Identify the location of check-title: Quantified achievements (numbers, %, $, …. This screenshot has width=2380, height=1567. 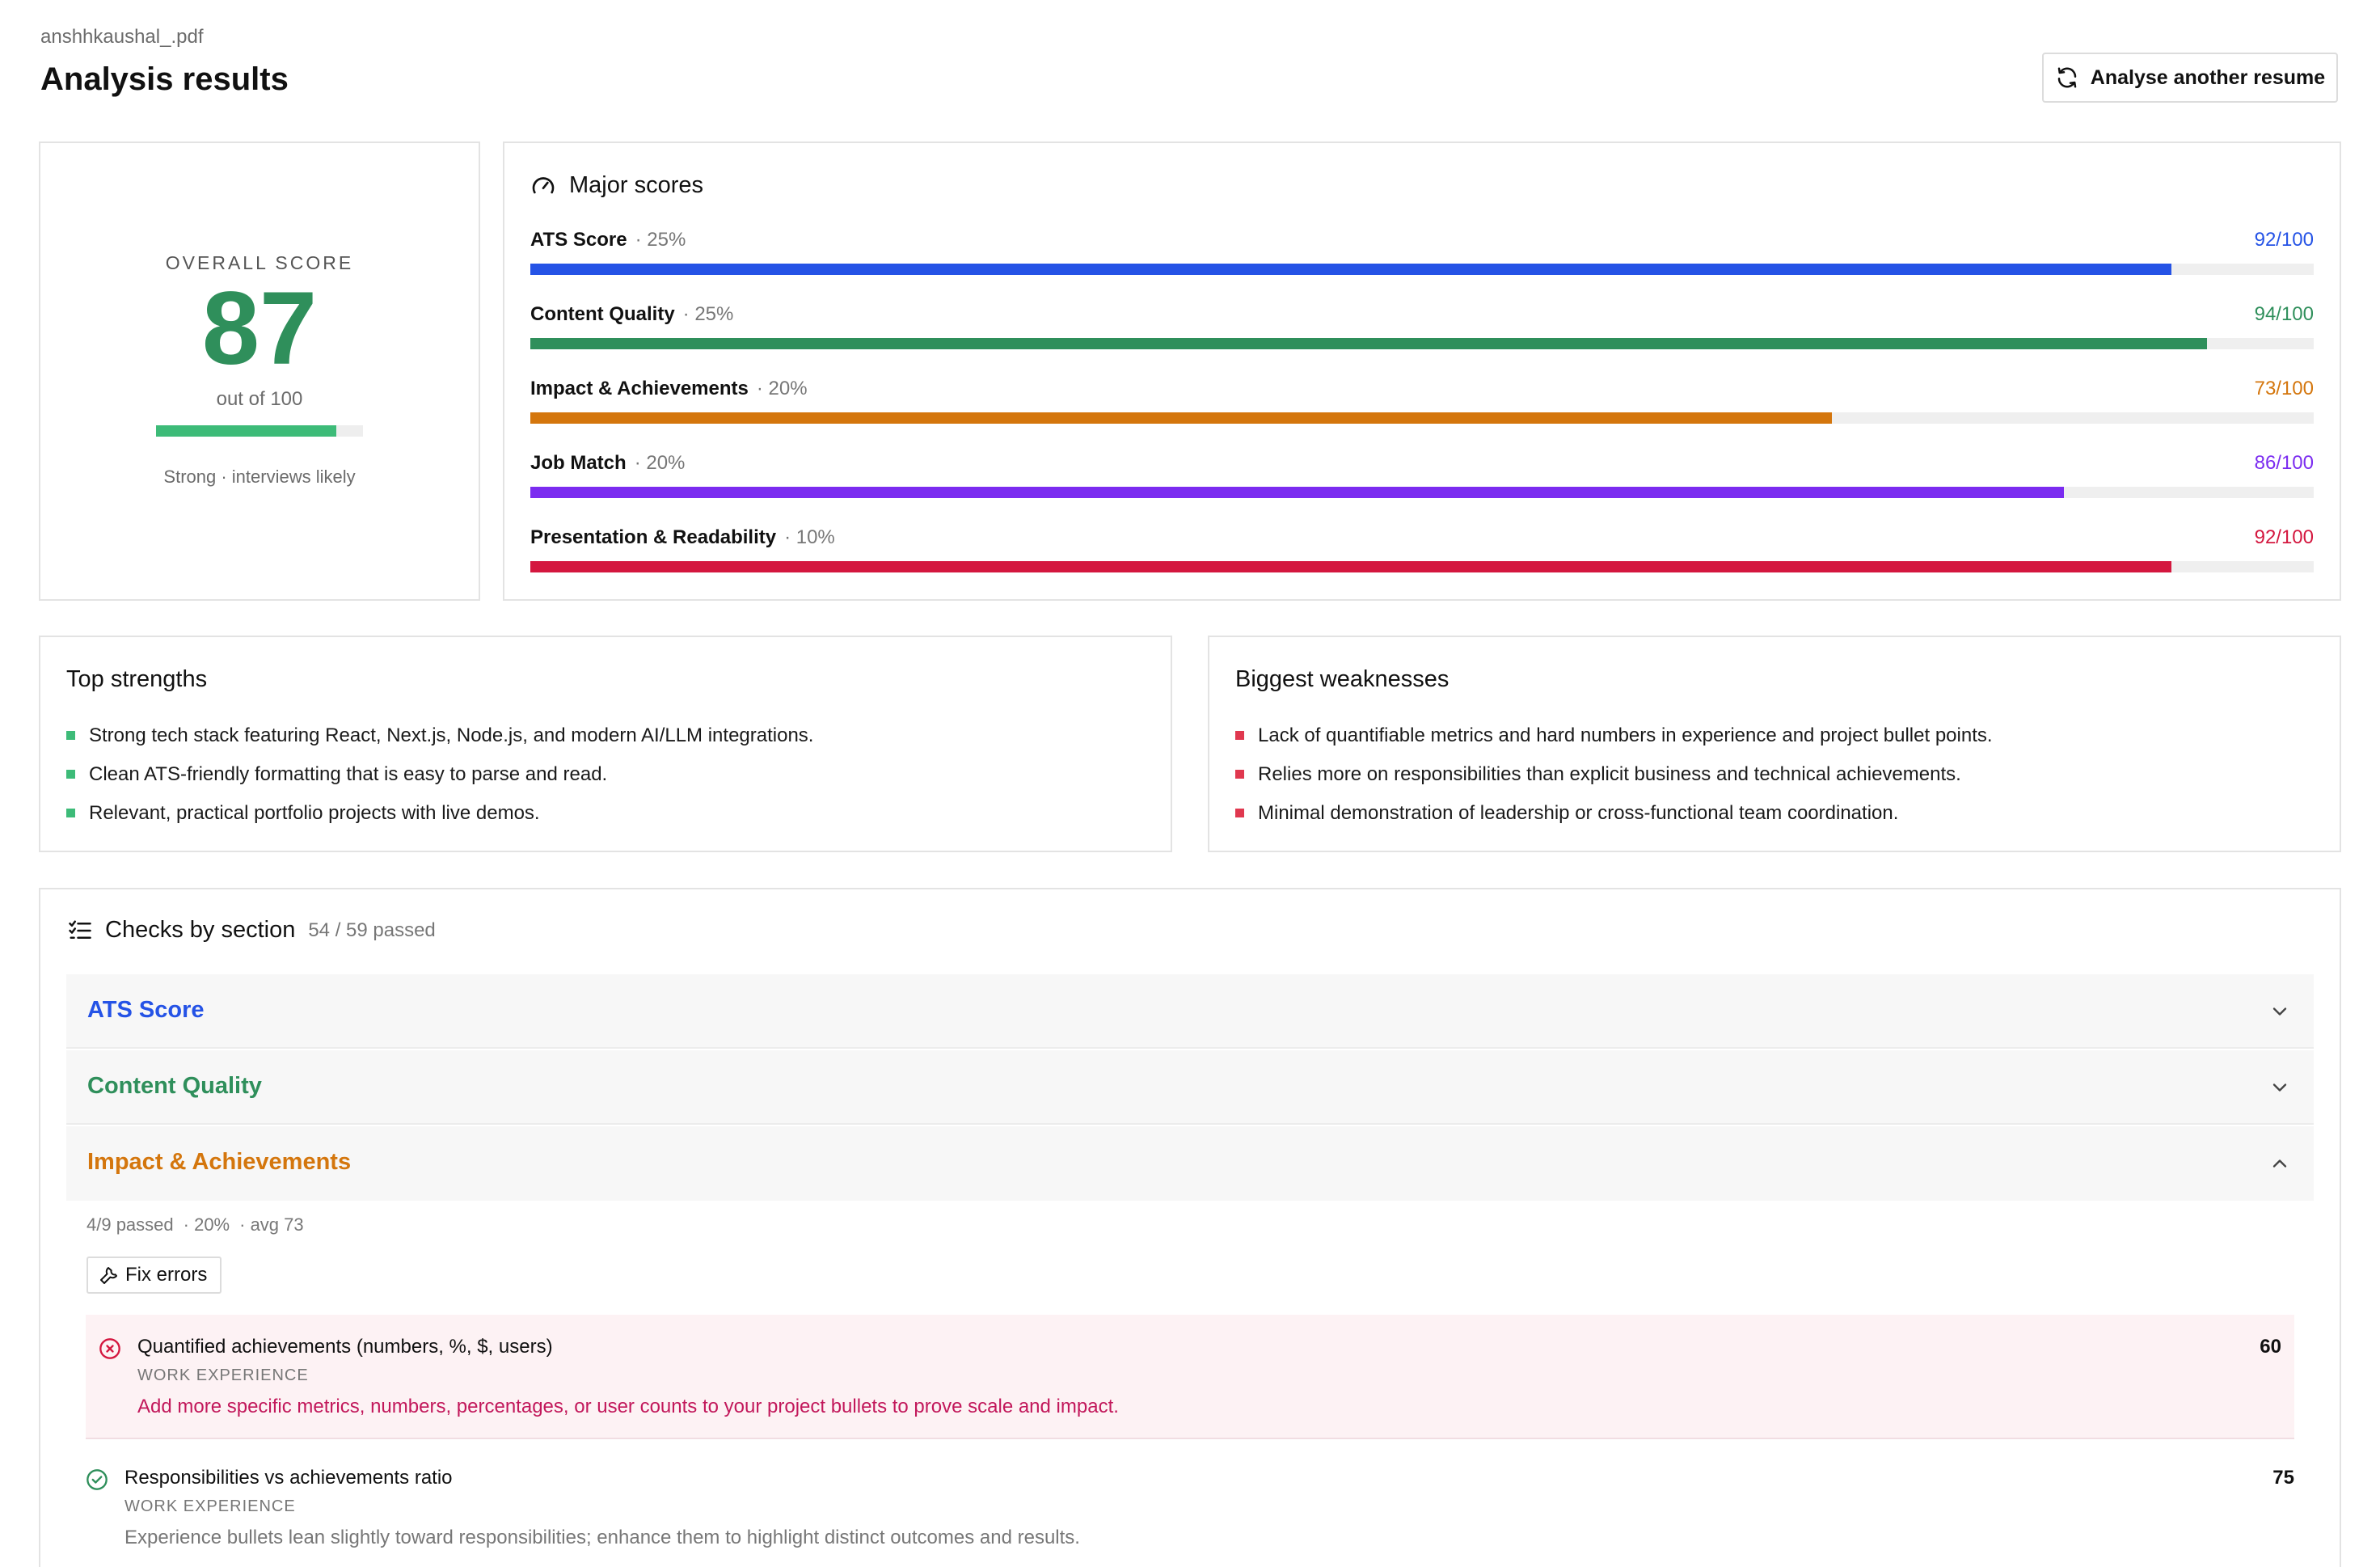
(345, 1347).